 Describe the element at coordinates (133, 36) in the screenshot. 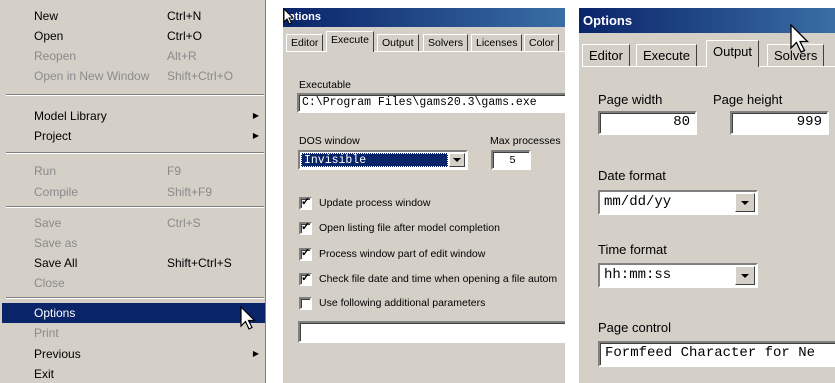

I see `menu-item-open: Open Ctrl+O` at that location.